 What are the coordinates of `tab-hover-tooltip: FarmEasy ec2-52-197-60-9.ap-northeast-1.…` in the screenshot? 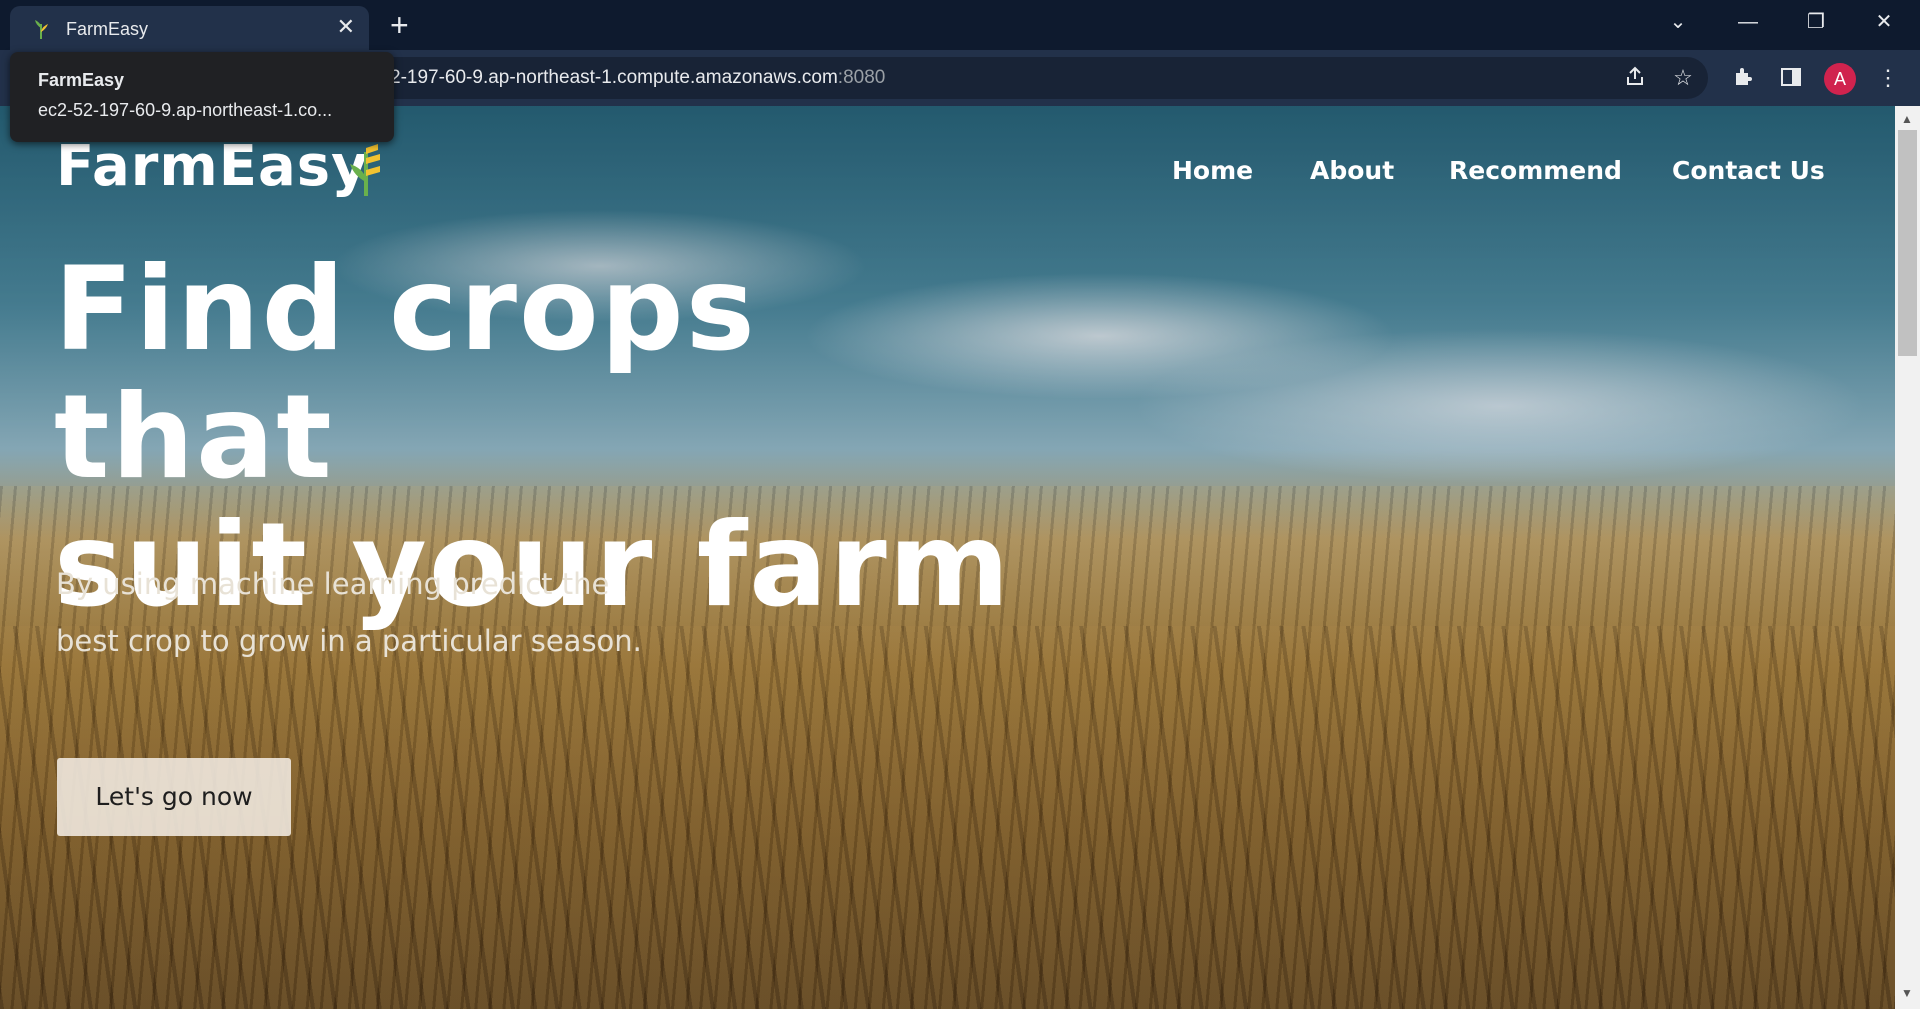 It's located at (202, 97).